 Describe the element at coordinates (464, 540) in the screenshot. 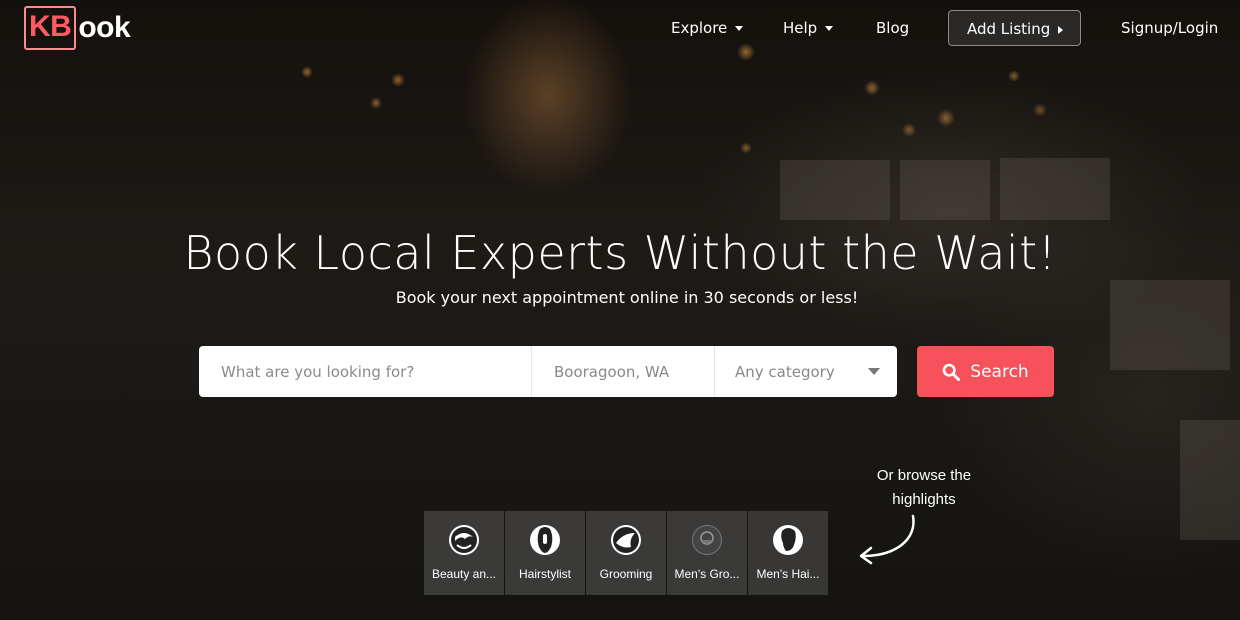

I see `beauty-icon` at that location.